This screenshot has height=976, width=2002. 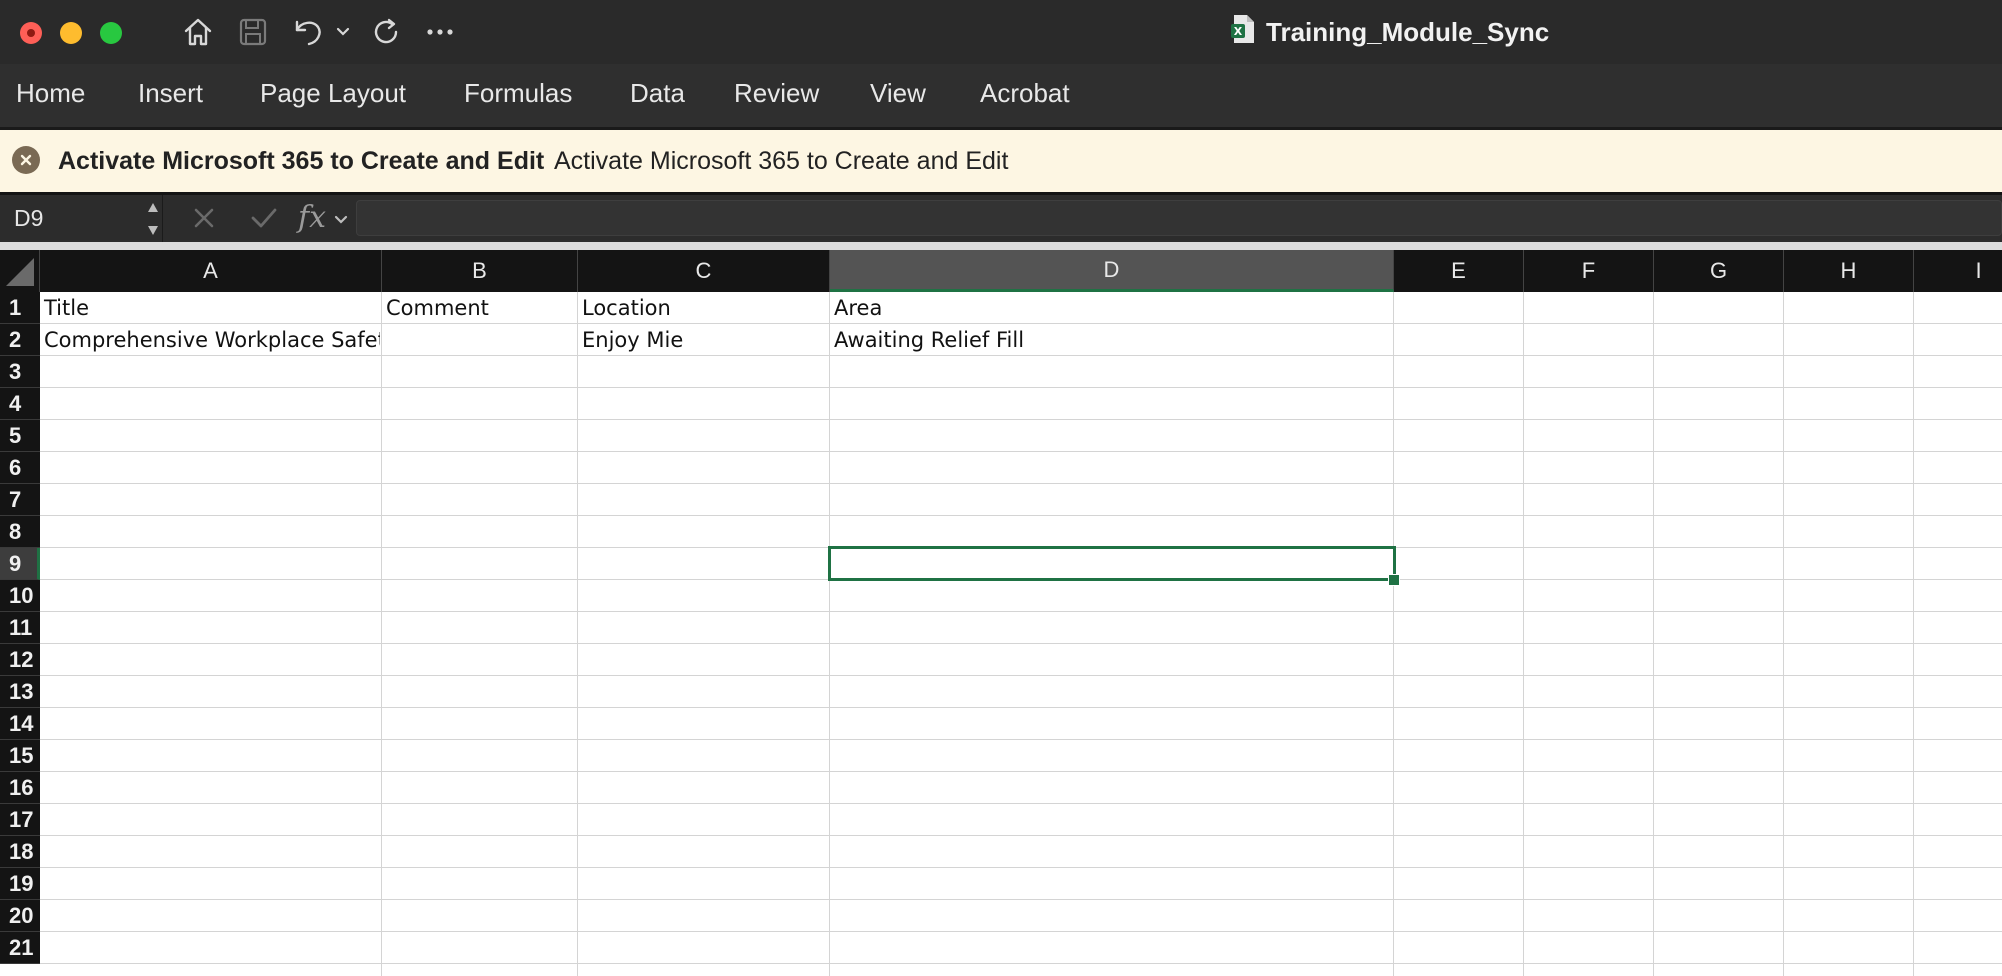 I want to click on zoom-window-button, so click(x=111, y=33).